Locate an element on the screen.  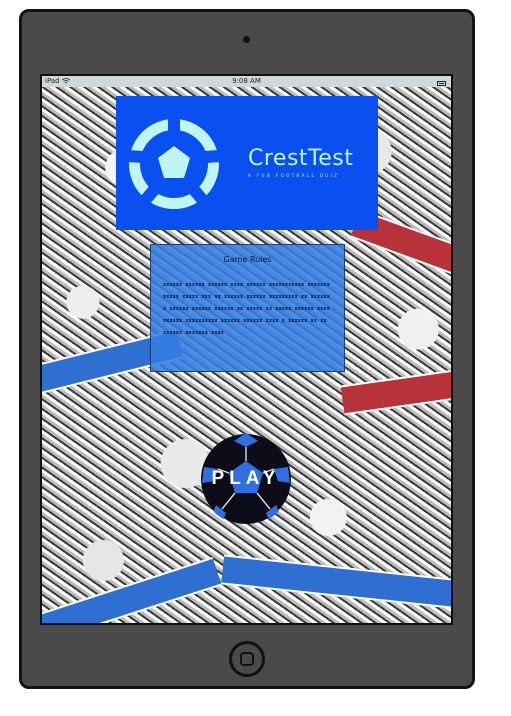
status-time: 9:08 AM is located at coordinates (246, 81).